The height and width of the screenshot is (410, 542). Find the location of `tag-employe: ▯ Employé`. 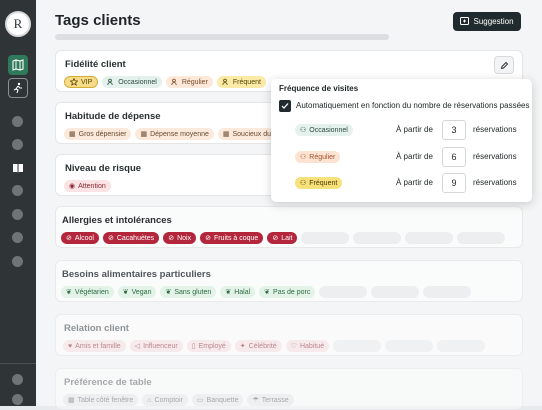

tag-employe: ▯ Employé is located at coordinates (208, 346).